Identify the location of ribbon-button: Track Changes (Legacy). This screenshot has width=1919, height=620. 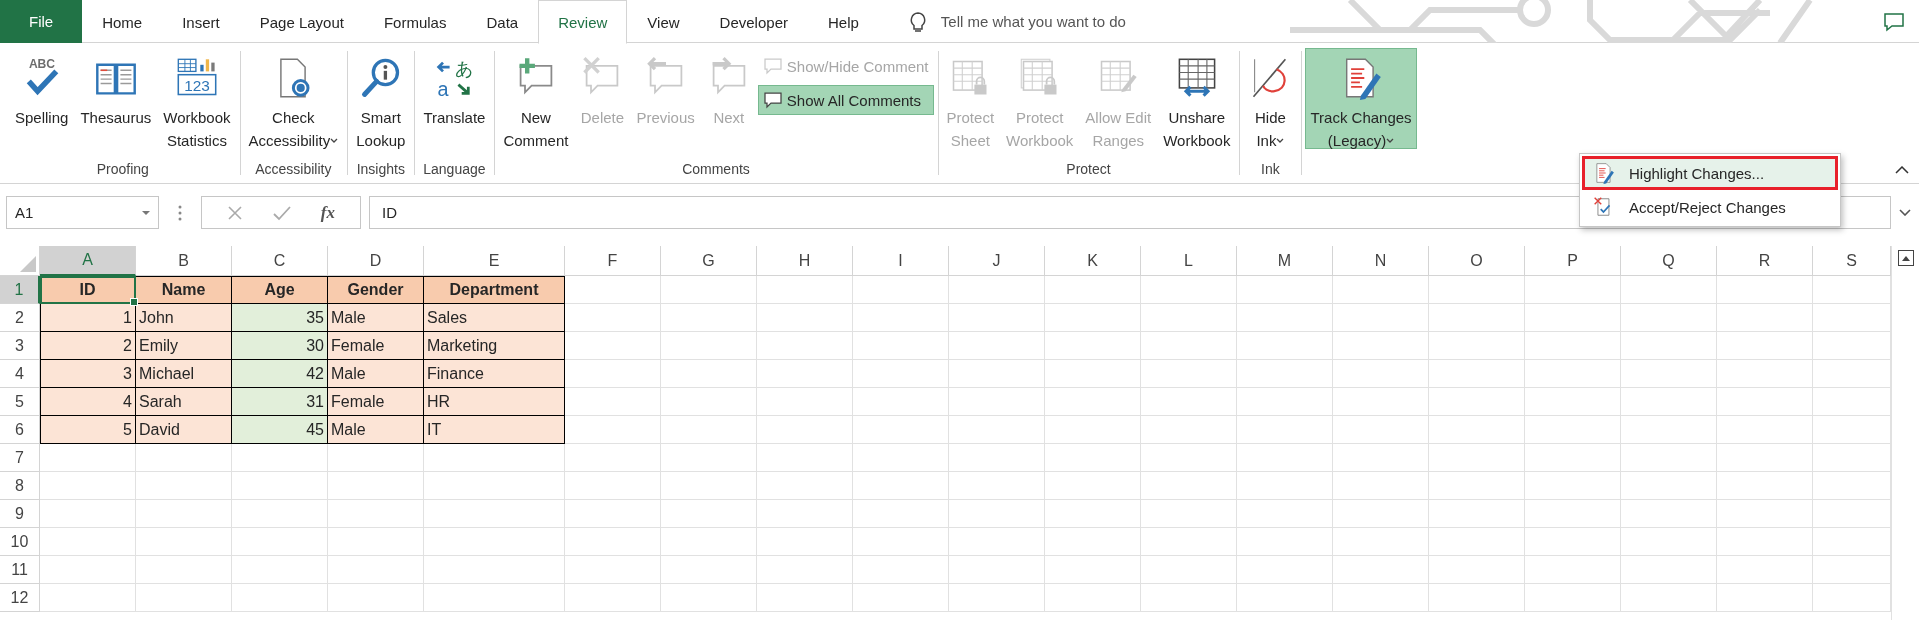
(1361, 98).